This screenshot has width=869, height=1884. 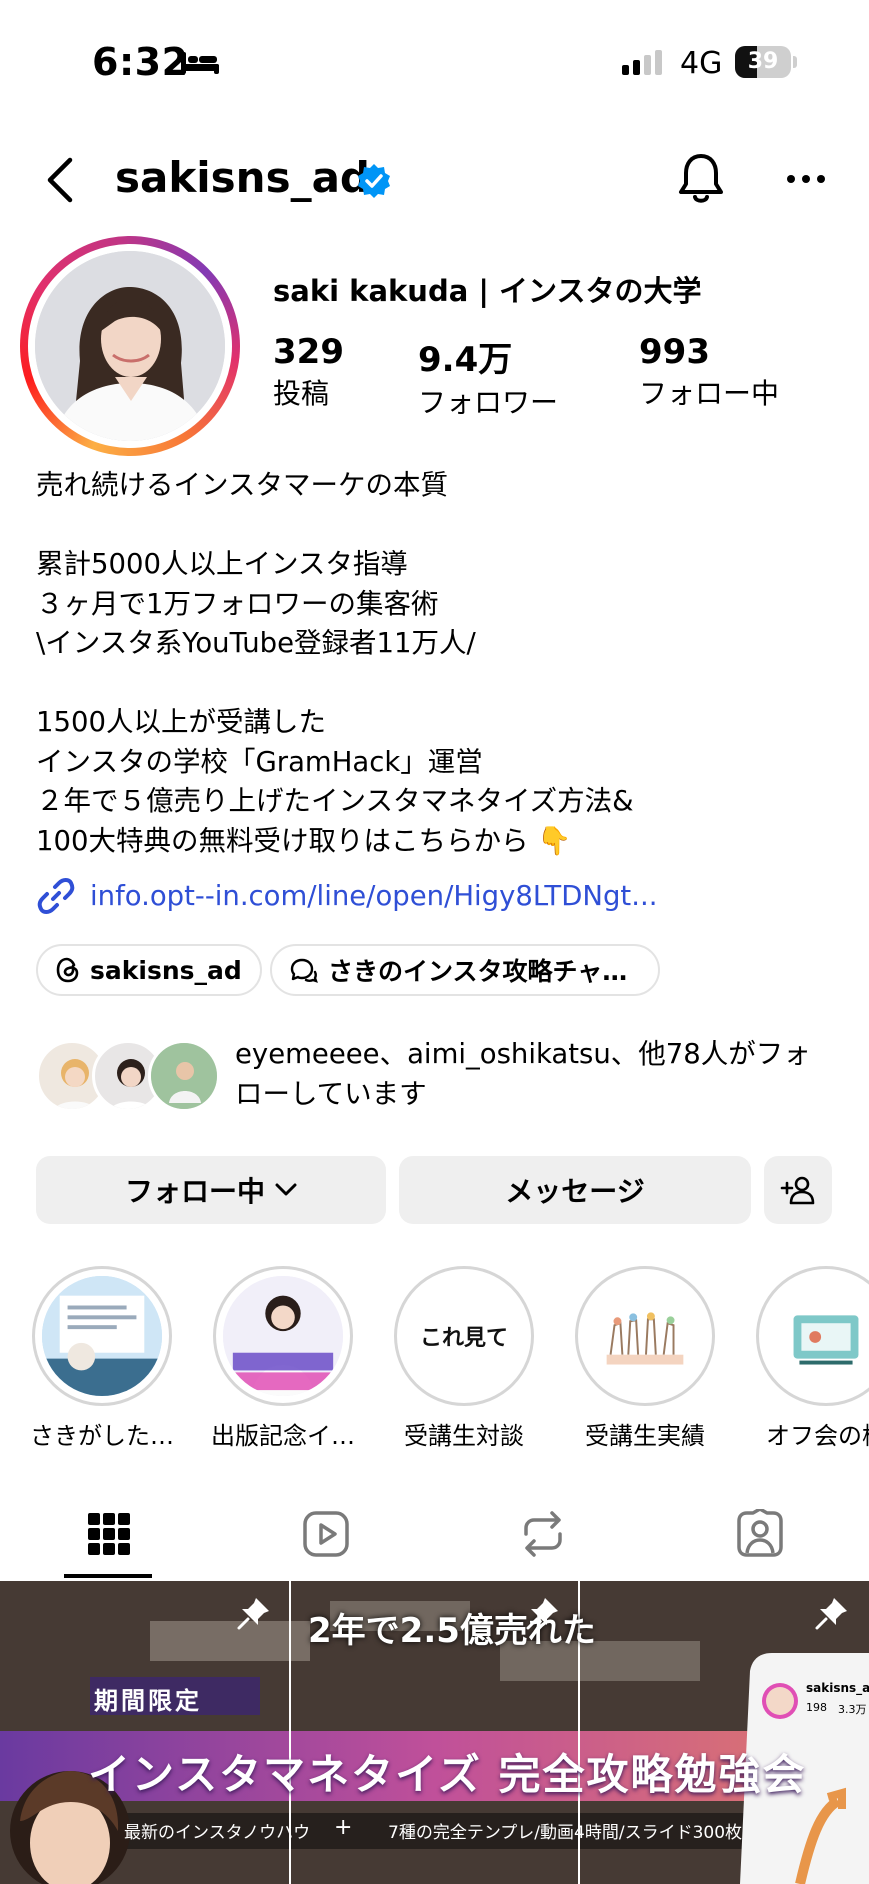 I want to click on highlight-label: 受講生対談, so click(x=464, y=1436).